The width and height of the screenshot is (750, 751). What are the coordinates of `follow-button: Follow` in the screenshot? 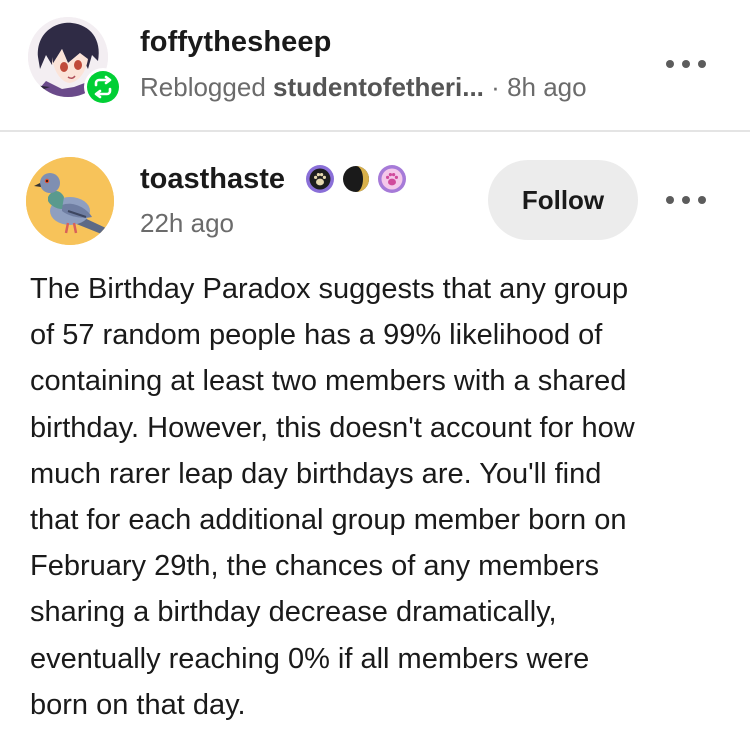 It's located at (563, 200).